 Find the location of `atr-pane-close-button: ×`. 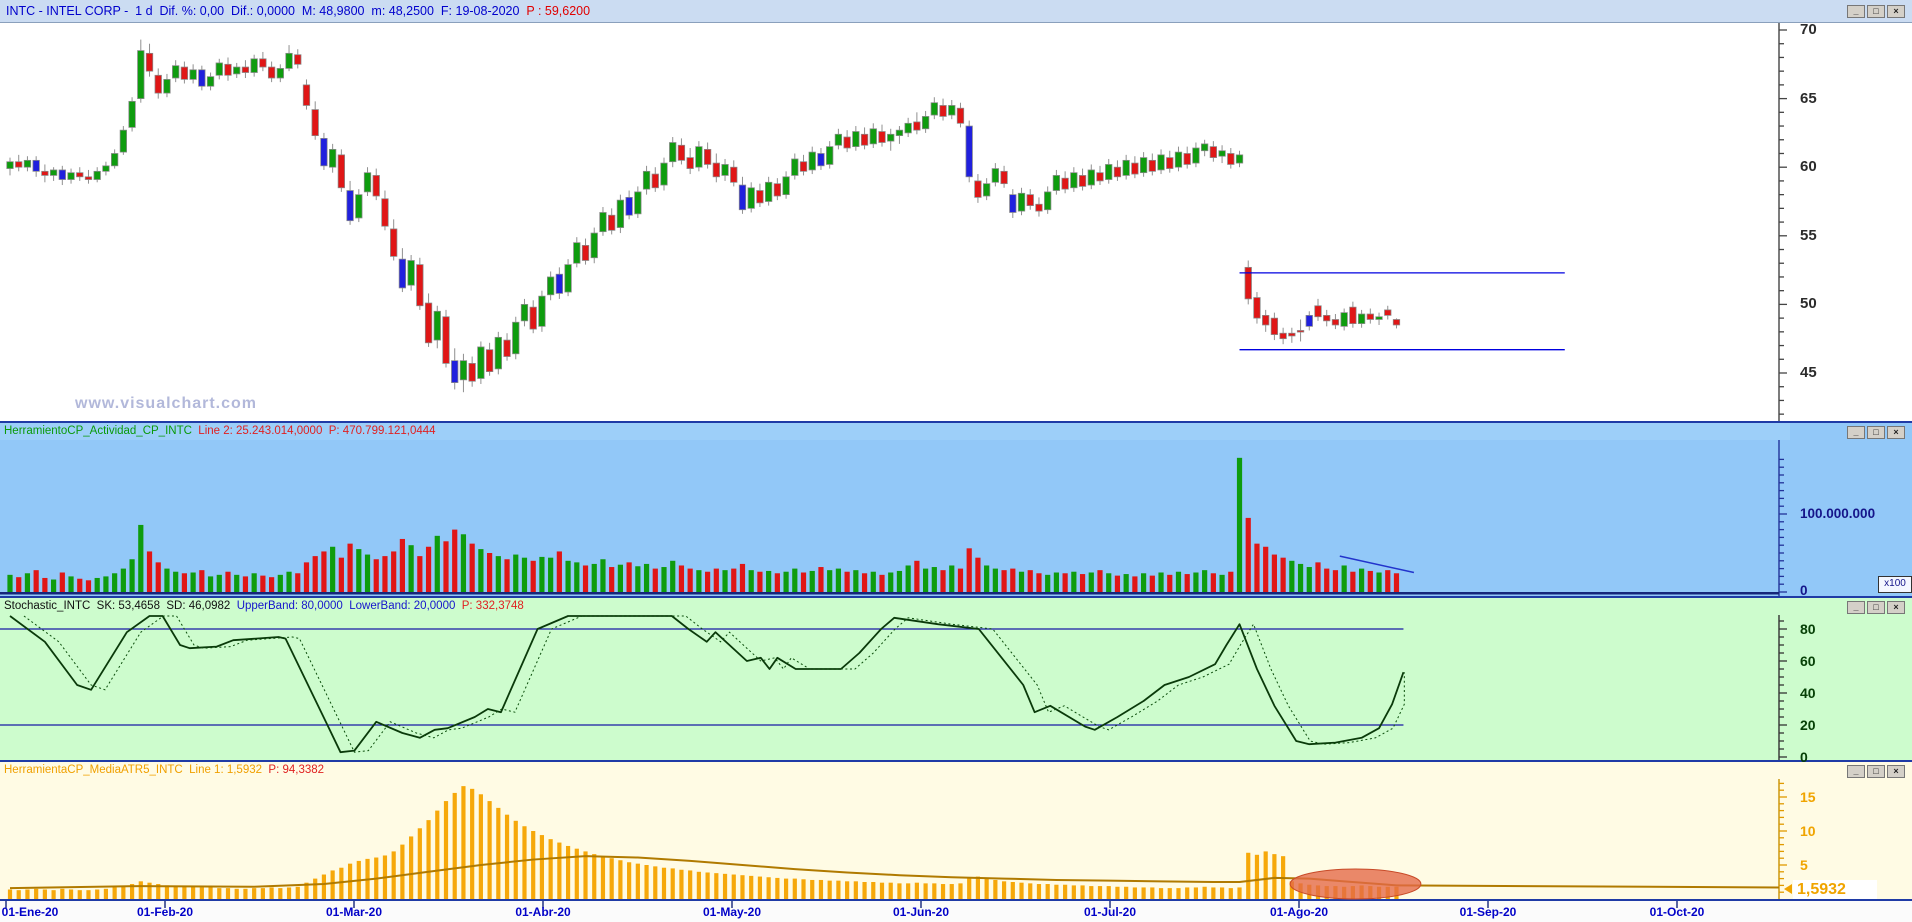

atr-pane-close-button: × is located at coordinates (1896, 771).